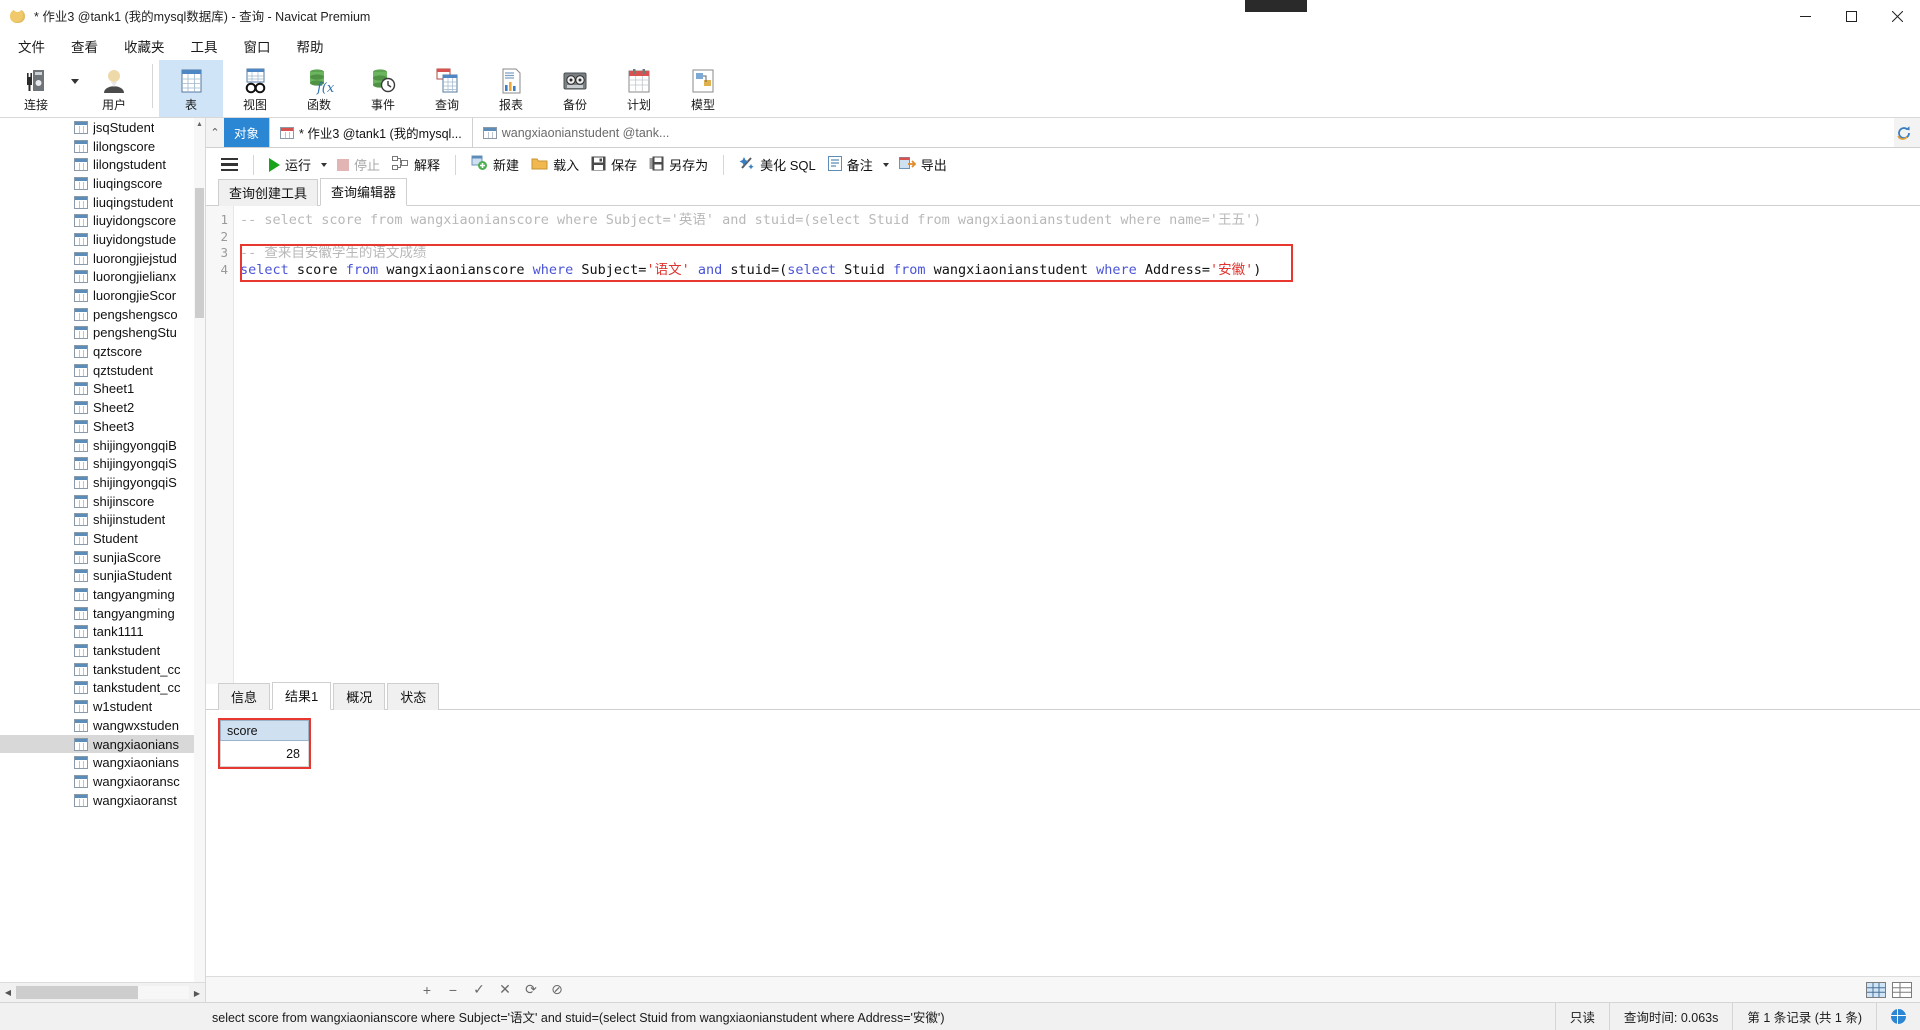  I want to click on menu-view: 查看, so click(84, 46).